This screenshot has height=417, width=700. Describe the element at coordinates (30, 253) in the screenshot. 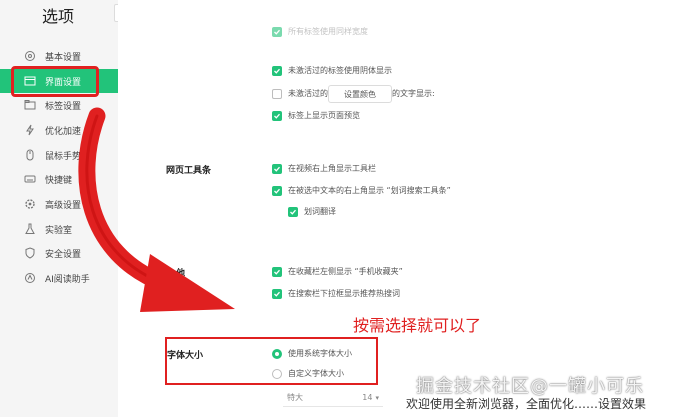

I see `shield-icon` at that location.